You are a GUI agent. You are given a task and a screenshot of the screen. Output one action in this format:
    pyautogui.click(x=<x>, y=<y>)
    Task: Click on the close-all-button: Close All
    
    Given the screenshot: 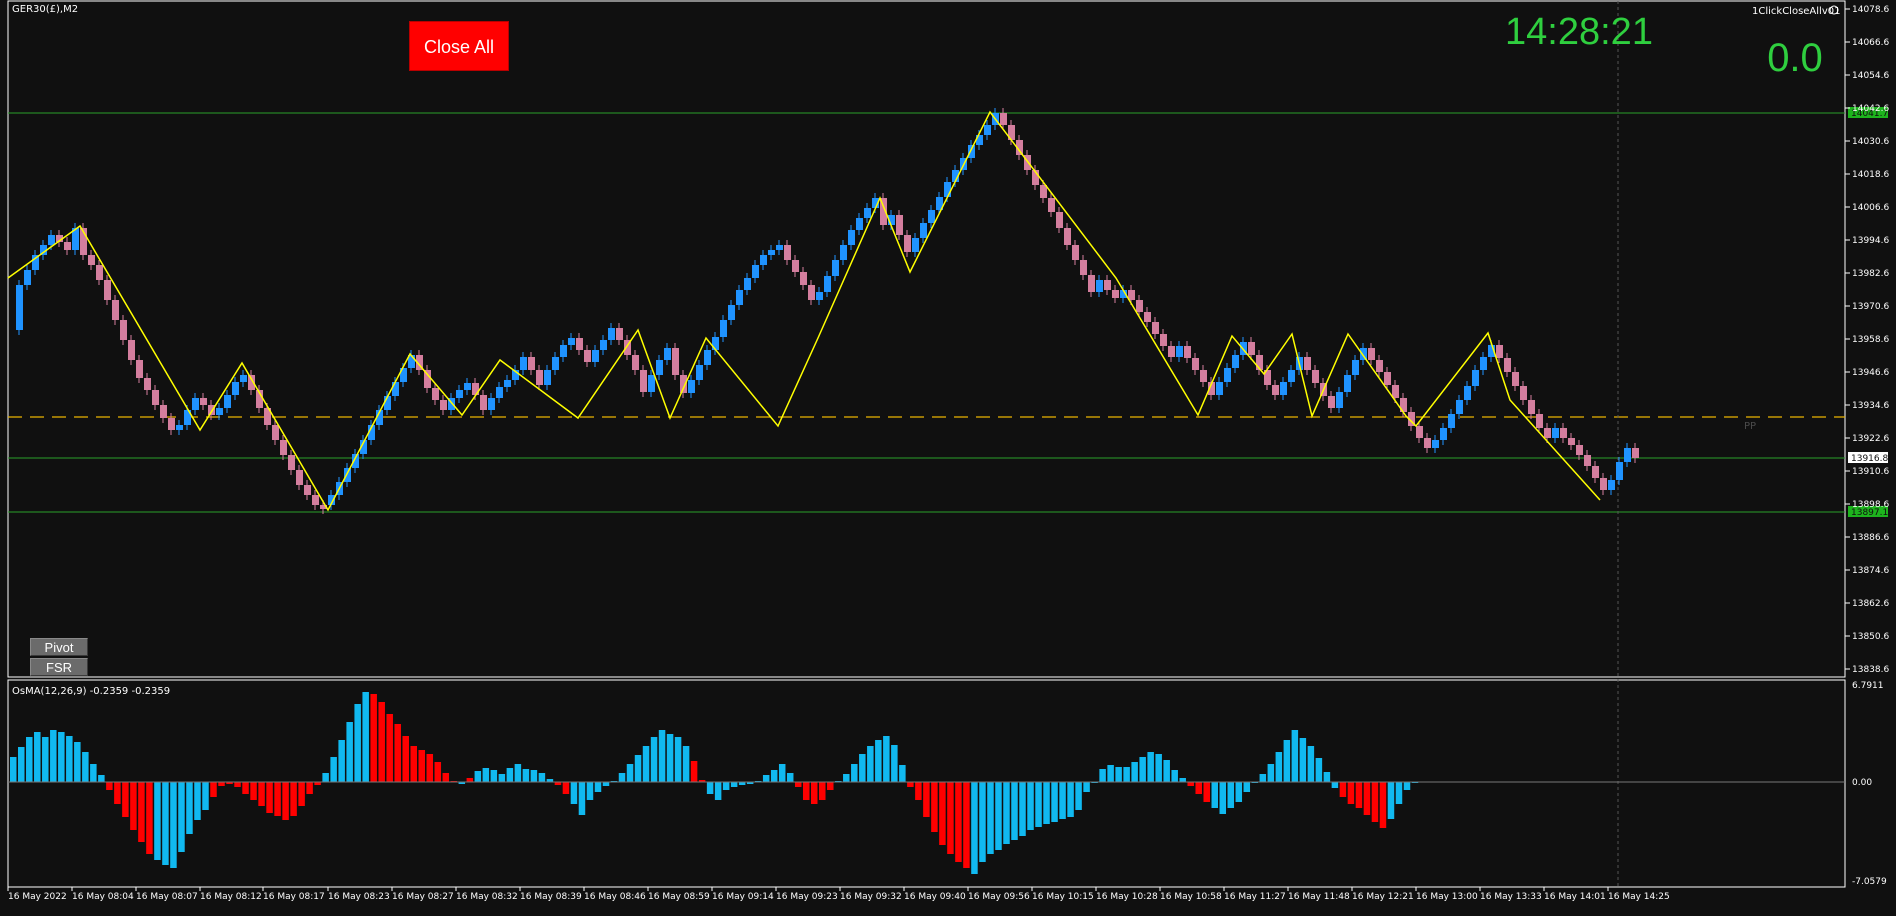 What is the action you would take?
    pyautogui.click(x=459, y=46)
    